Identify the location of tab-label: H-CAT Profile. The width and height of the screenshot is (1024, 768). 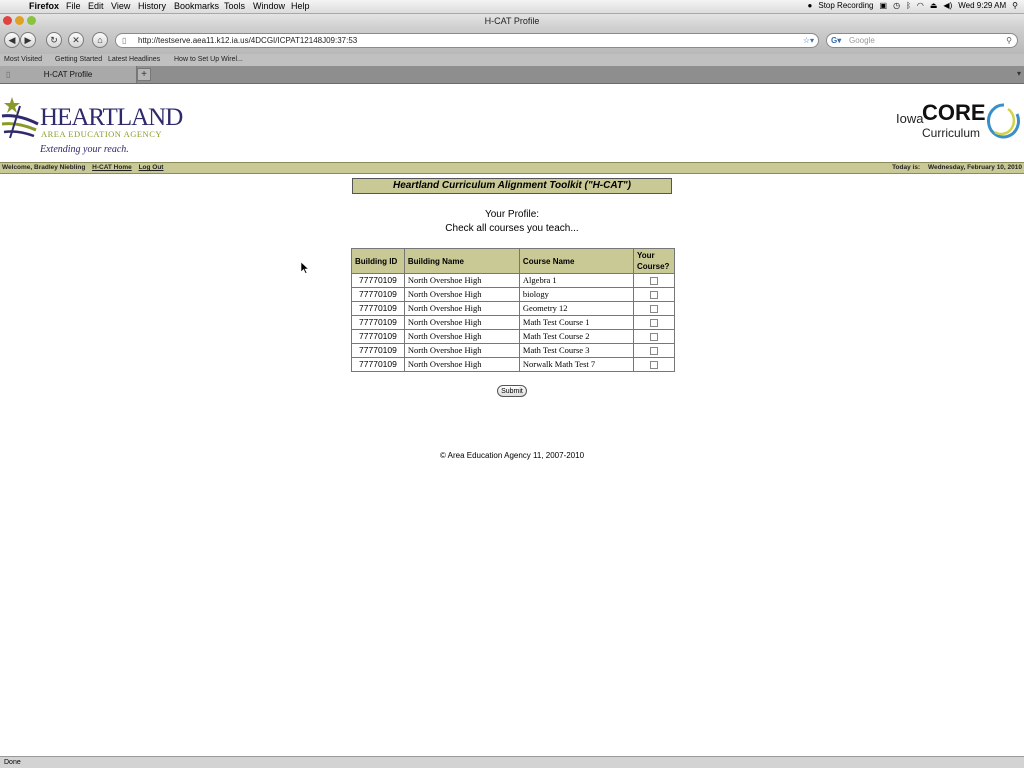
(68, 74).